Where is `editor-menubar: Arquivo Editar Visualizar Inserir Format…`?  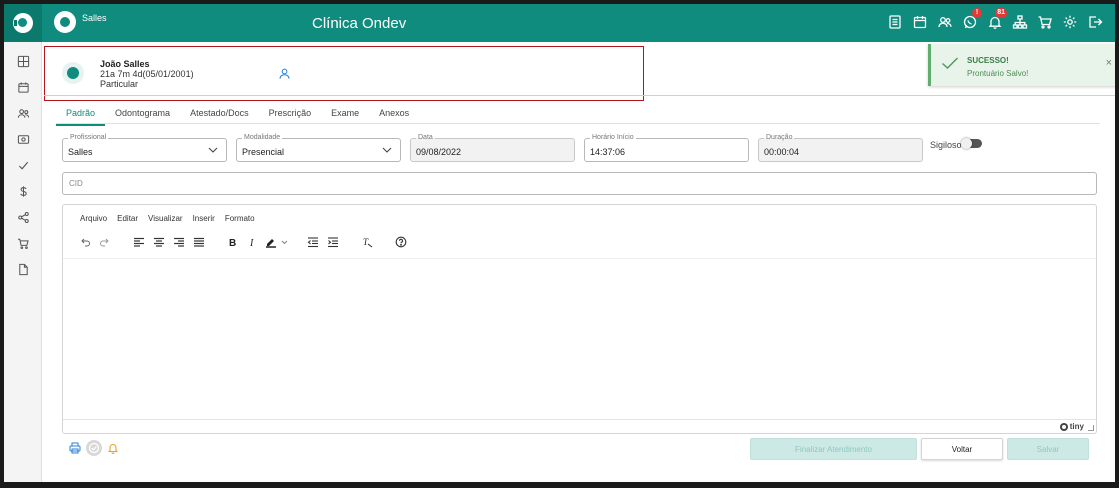 editor-menubar: Arquivo Editar Visualizar Inserir Format… is located at coordinates (167, 218).